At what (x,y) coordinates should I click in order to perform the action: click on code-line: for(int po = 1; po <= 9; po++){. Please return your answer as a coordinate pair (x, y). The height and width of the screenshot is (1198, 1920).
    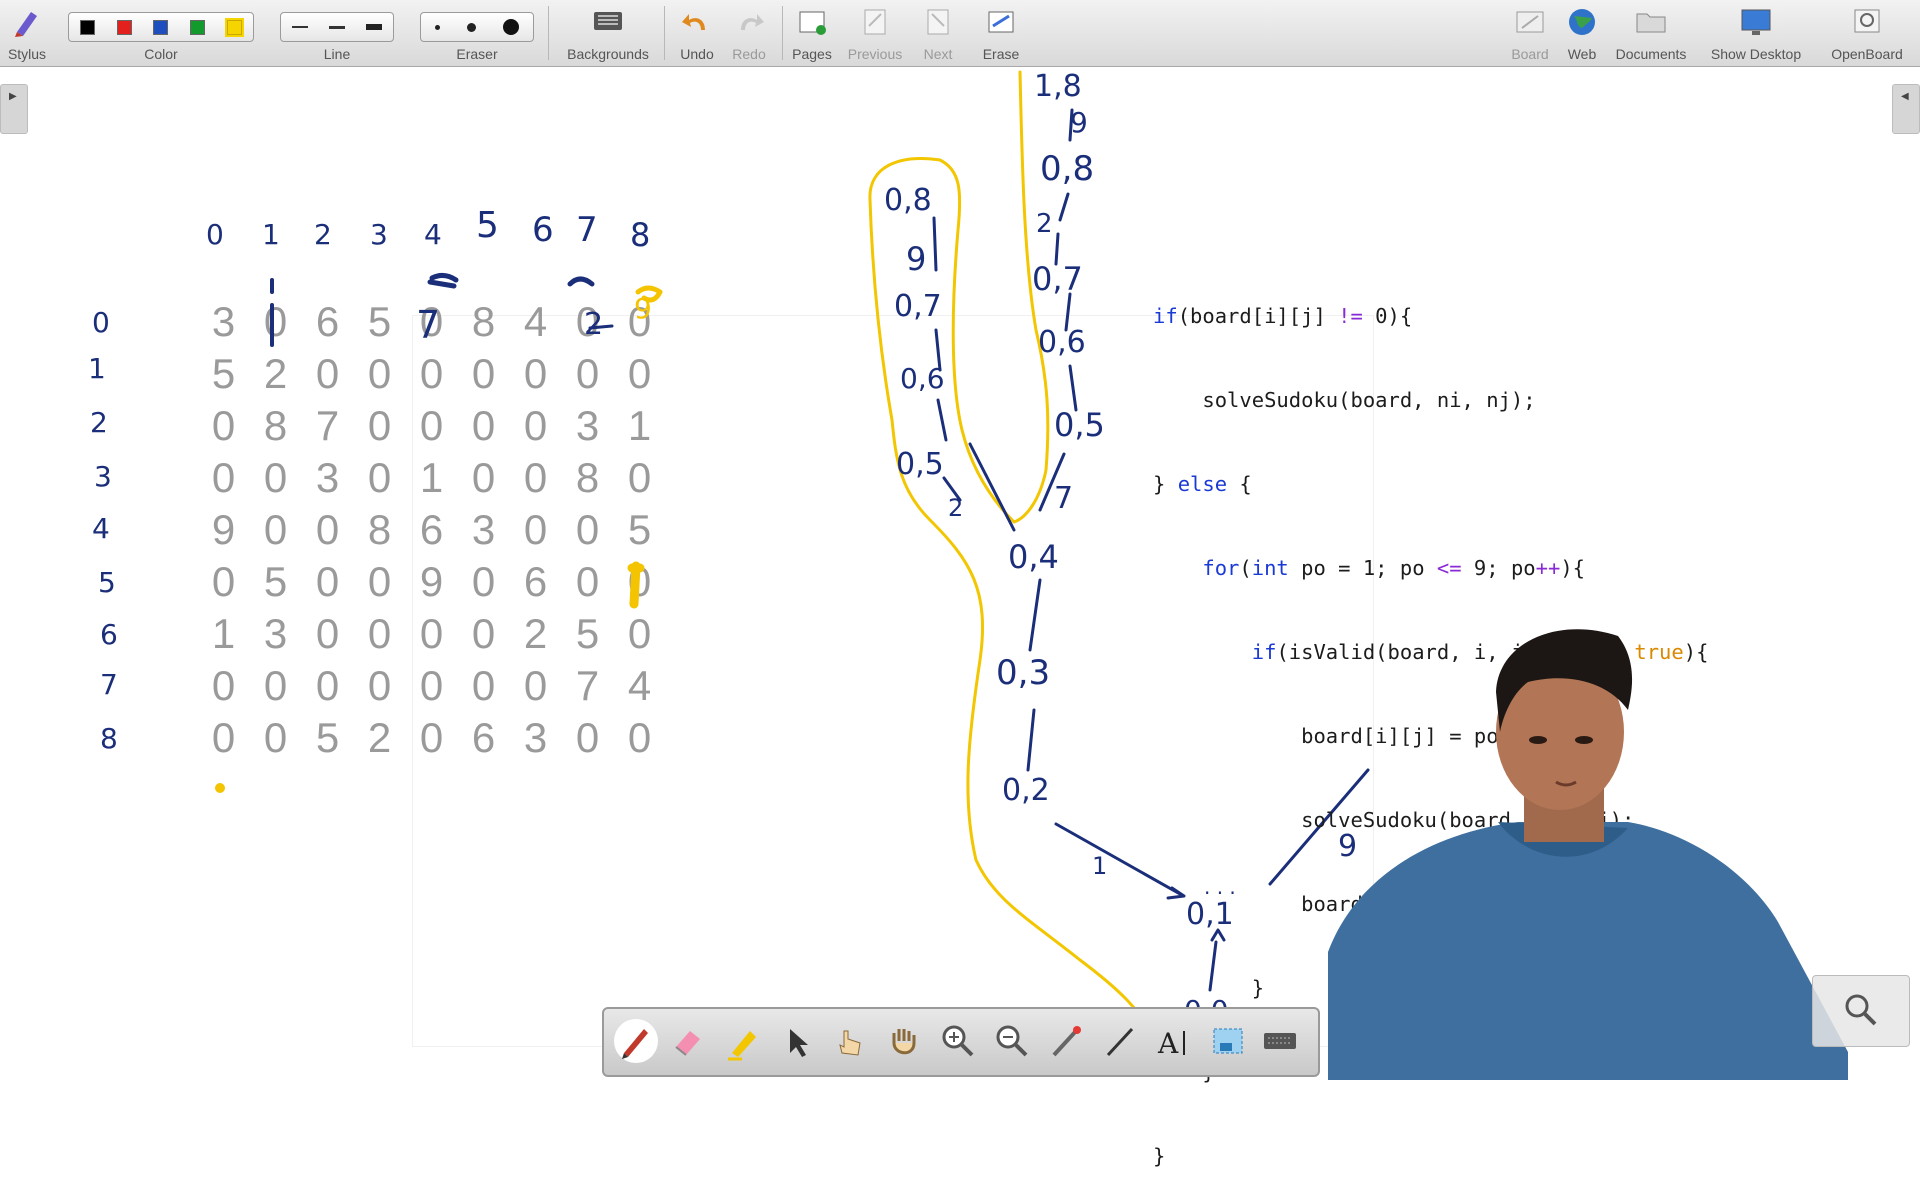
    Looking at the image, I should click on (1394, 568).